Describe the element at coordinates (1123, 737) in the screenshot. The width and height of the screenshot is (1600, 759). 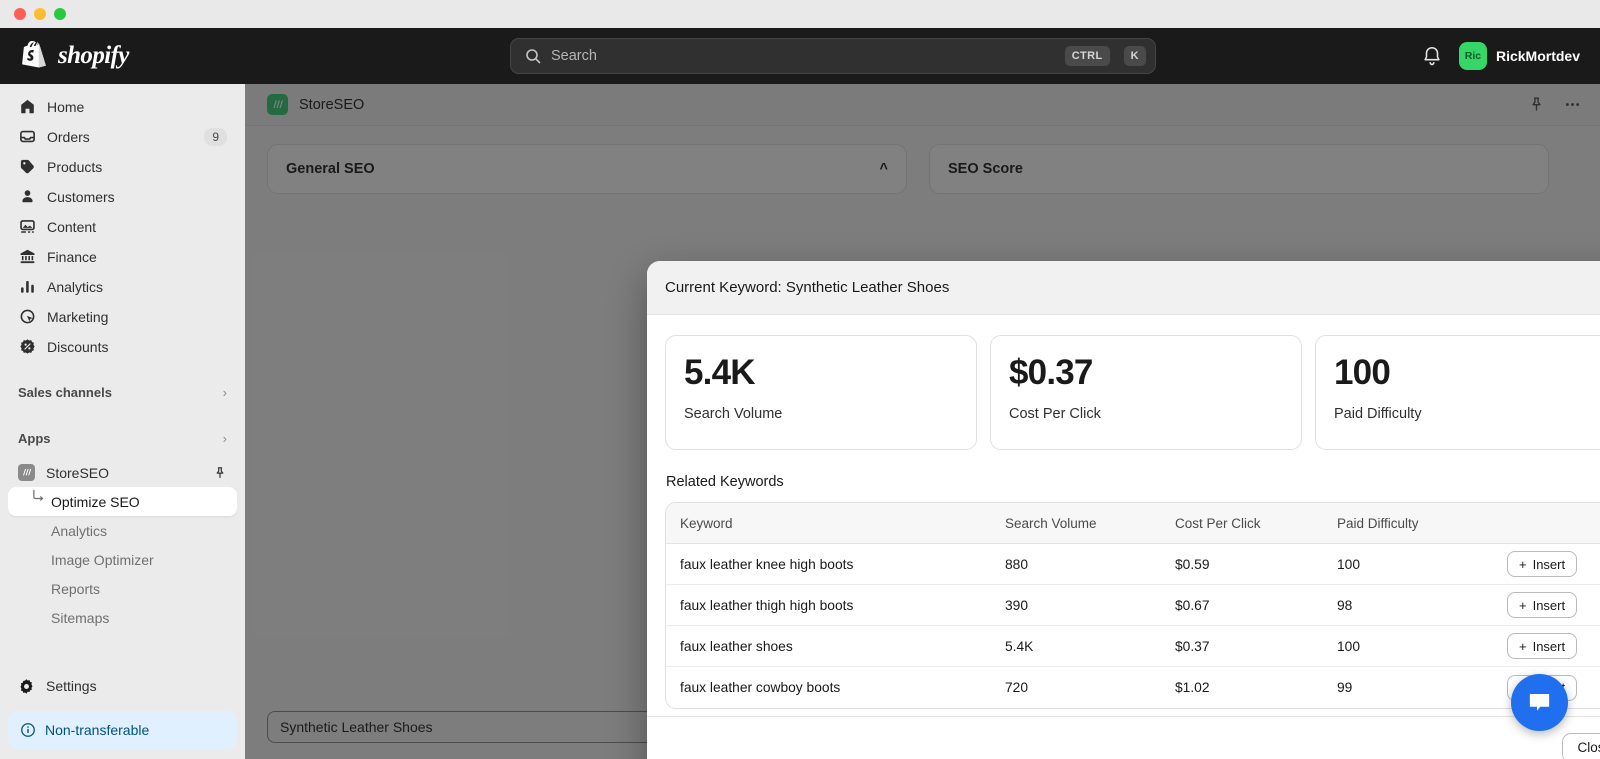
I see `modal-footer: Close` at that location.